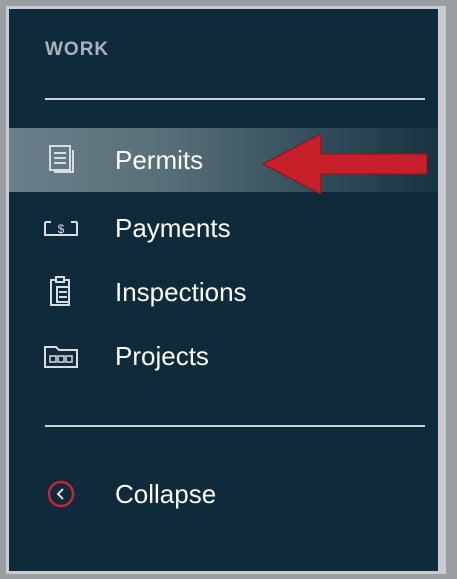 The height and width of the screenshot is (579, 457). What do you see at coordinates (61, 356) in the screenshot?
I see `folder-icon` at bounding box center [61, 356].